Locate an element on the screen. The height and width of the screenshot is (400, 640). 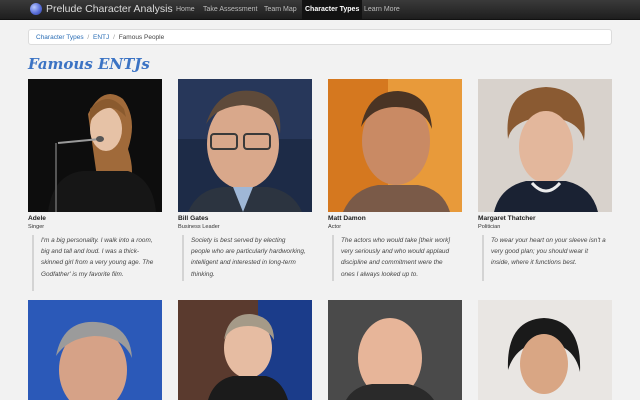
person-role: Business Leader is located at coordinates (199, 227).